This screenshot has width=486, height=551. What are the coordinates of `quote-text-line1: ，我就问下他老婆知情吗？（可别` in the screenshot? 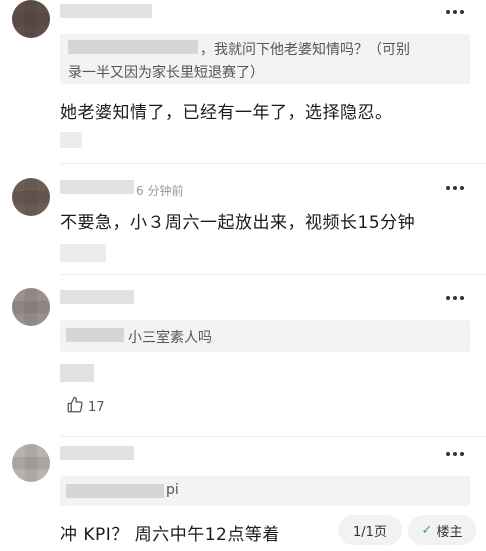 It's located at (305, 50).